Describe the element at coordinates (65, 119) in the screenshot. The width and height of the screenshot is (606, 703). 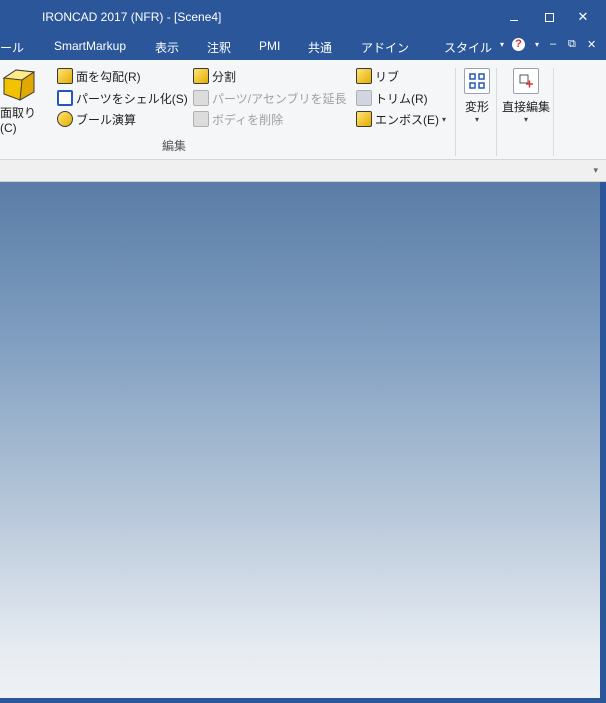
I see `boolean-icon` at that location.